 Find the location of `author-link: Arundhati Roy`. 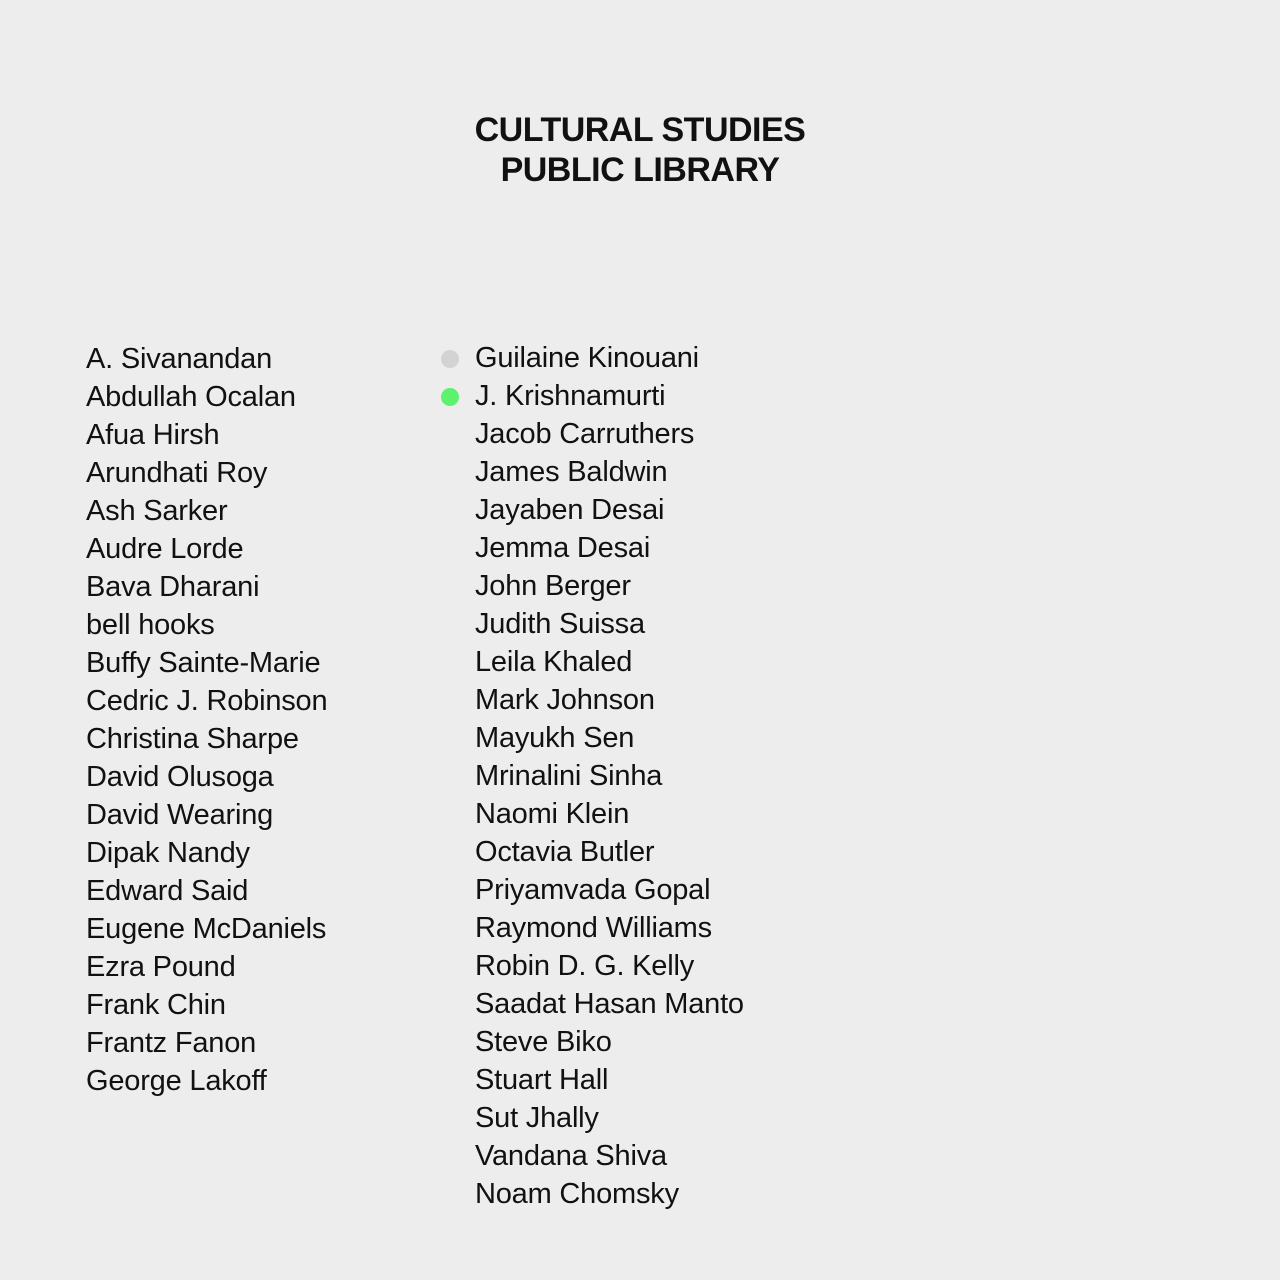

author-link: Arundhati Roy is located at coordinates (206, 473).